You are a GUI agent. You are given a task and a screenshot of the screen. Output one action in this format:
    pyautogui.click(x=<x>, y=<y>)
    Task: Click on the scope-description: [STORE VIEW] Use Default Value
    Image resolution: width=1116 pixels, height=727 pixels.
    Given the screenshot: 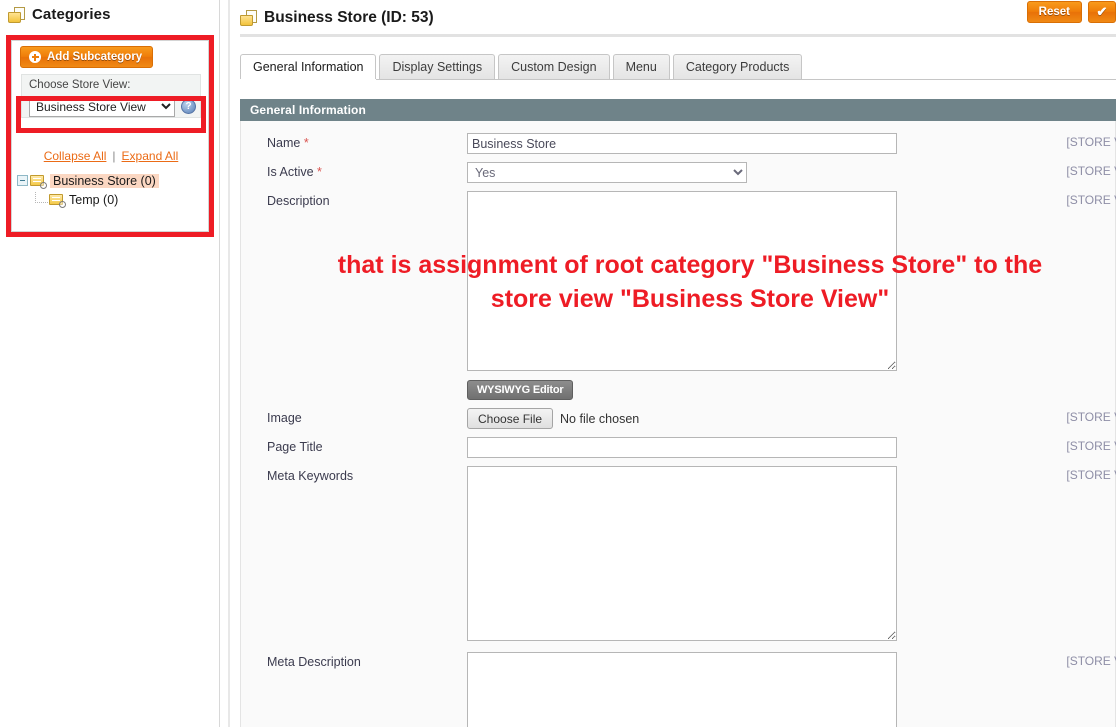 What is the action you would take?
    pyautogui.click(x=1091, y=200)
    